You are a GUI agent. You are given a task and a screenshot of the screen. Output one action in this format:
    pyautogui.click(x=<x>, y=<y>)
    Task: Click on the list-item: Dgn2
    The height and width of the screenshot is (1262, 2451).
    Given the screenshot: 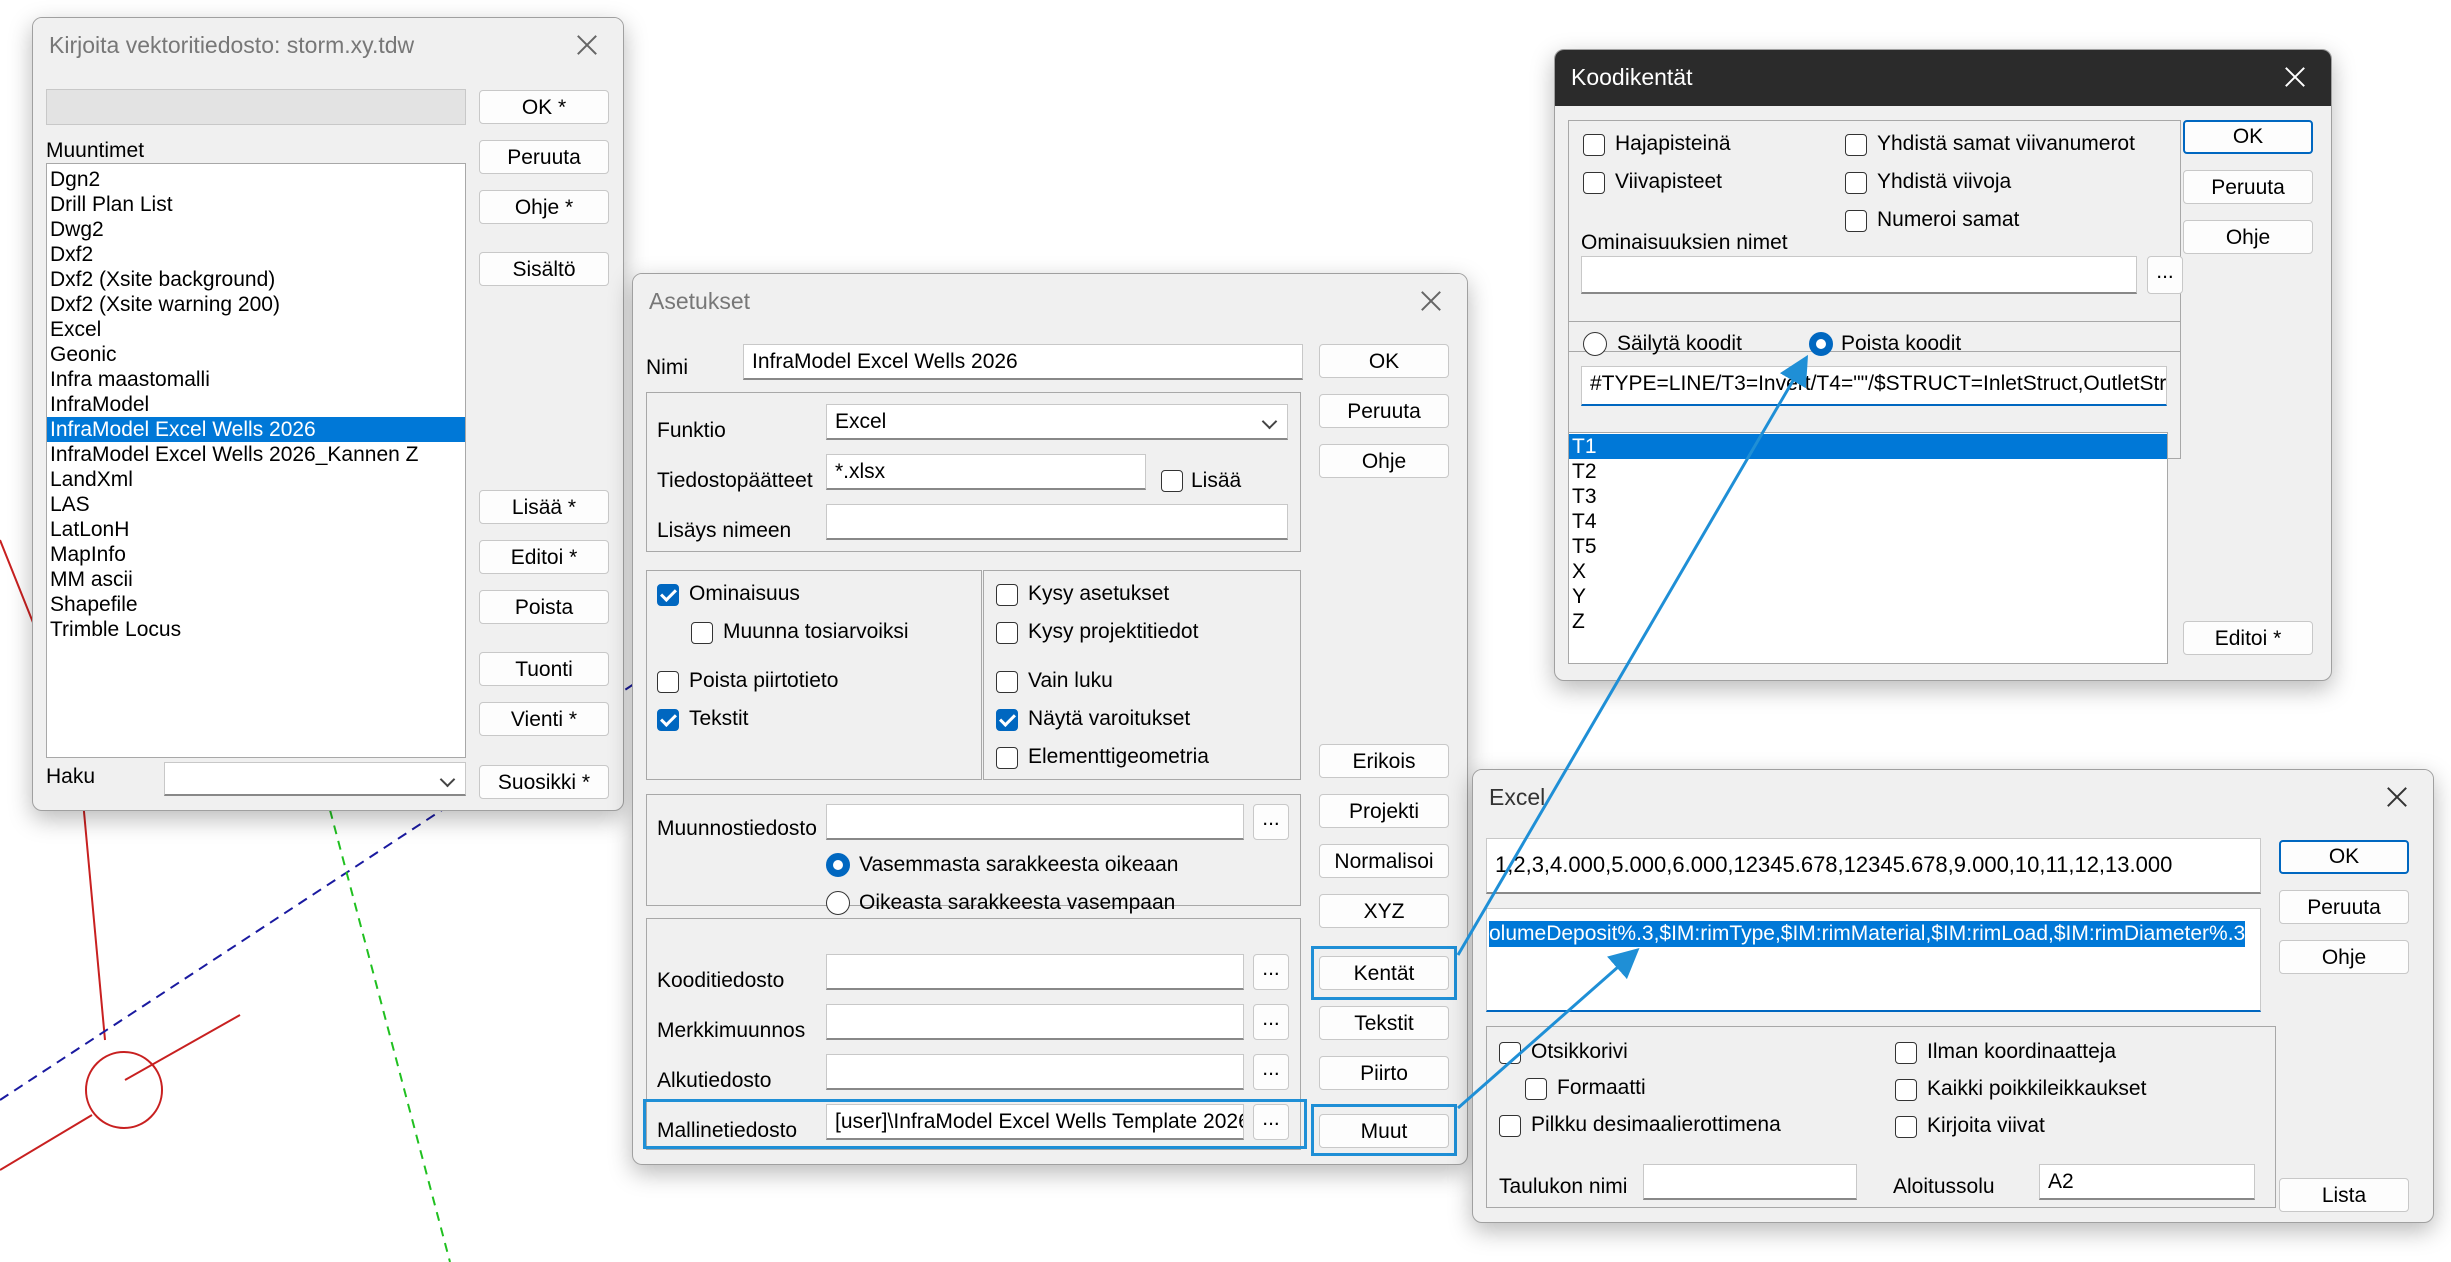 What is the action you would take?
    pyautogui.click(x=256, y=179)
    